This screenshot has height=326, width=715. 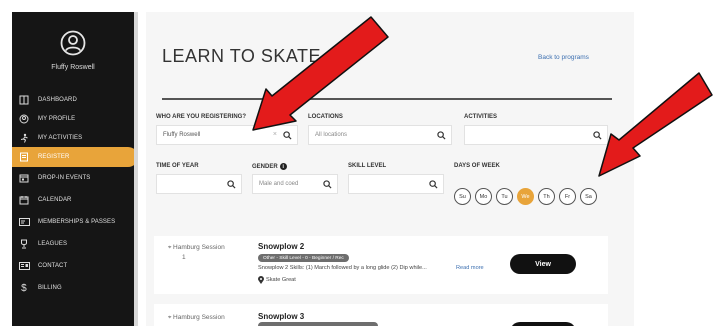 What do you see at coordinates (261, 280) in the screenshot?
I see `map-pin-icon` at bounding box center [261, 280].